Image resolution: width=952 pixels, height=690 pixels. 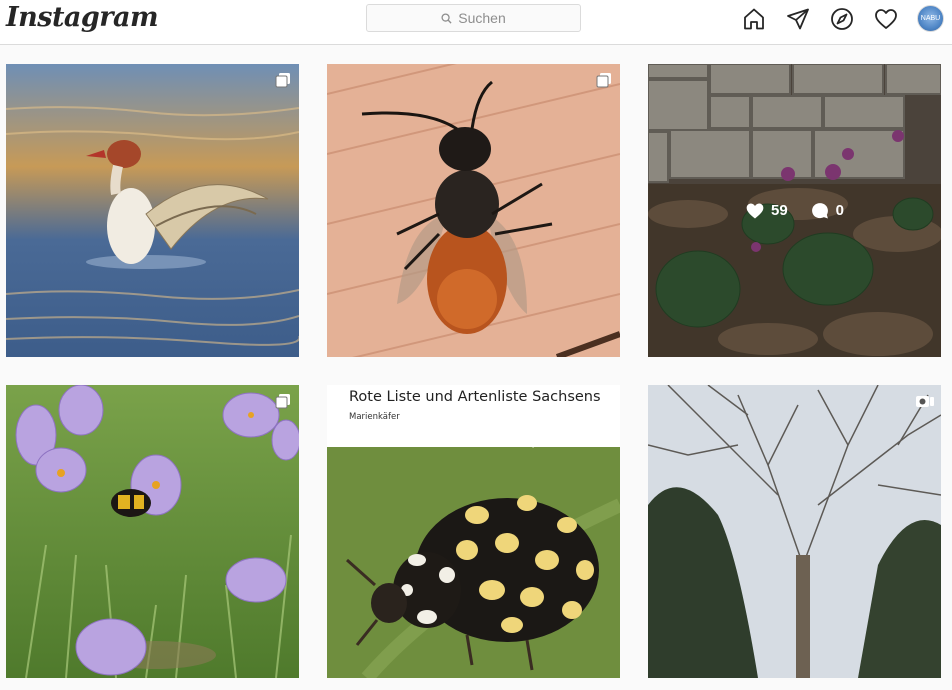 What do you see at coordinates (755, 210) in the screenshot?
I see `heart-icon` at bounding box center [755, 210].